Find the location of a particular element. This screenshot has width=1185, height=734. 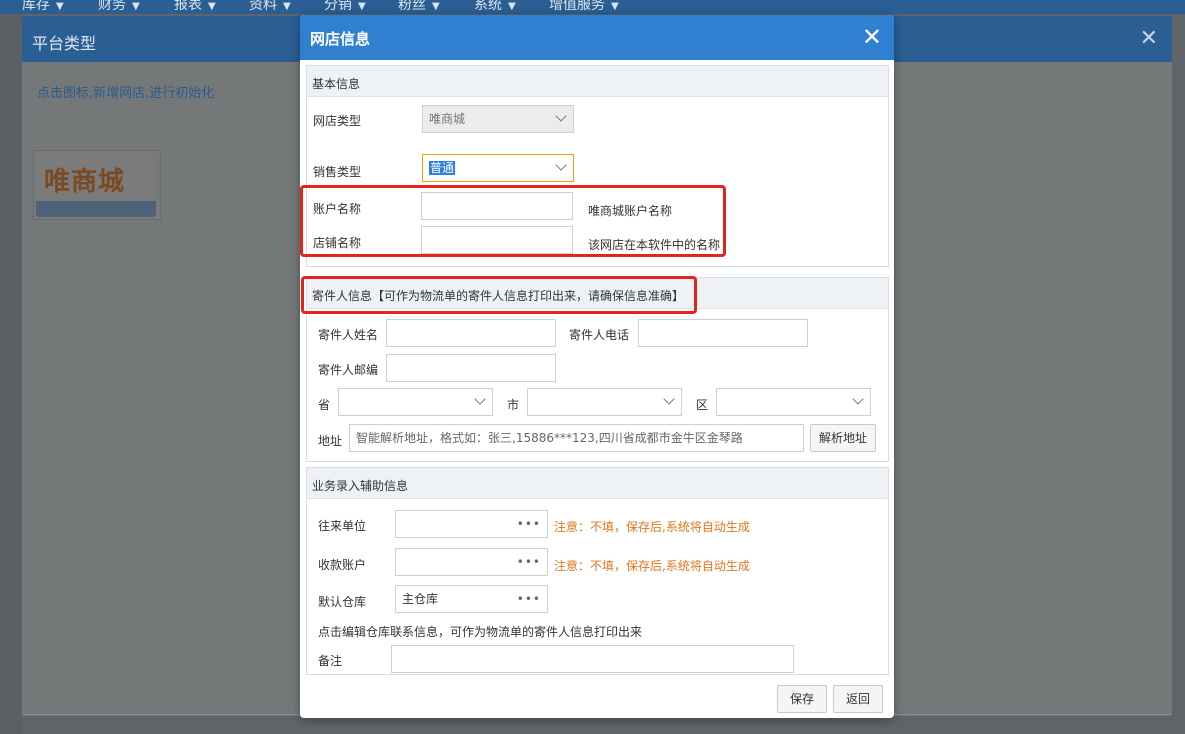

platform-dialog-title: 平台类型 is located at coordinates (64, 43).